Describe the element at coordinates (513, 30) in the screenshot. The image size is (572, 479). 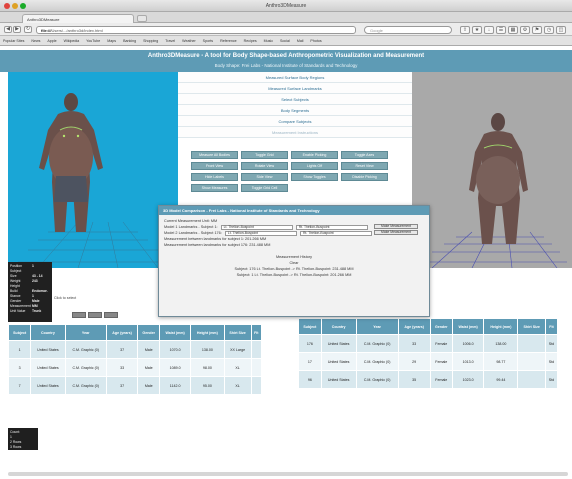
I see `page-menu-icon: ▦` at that location.